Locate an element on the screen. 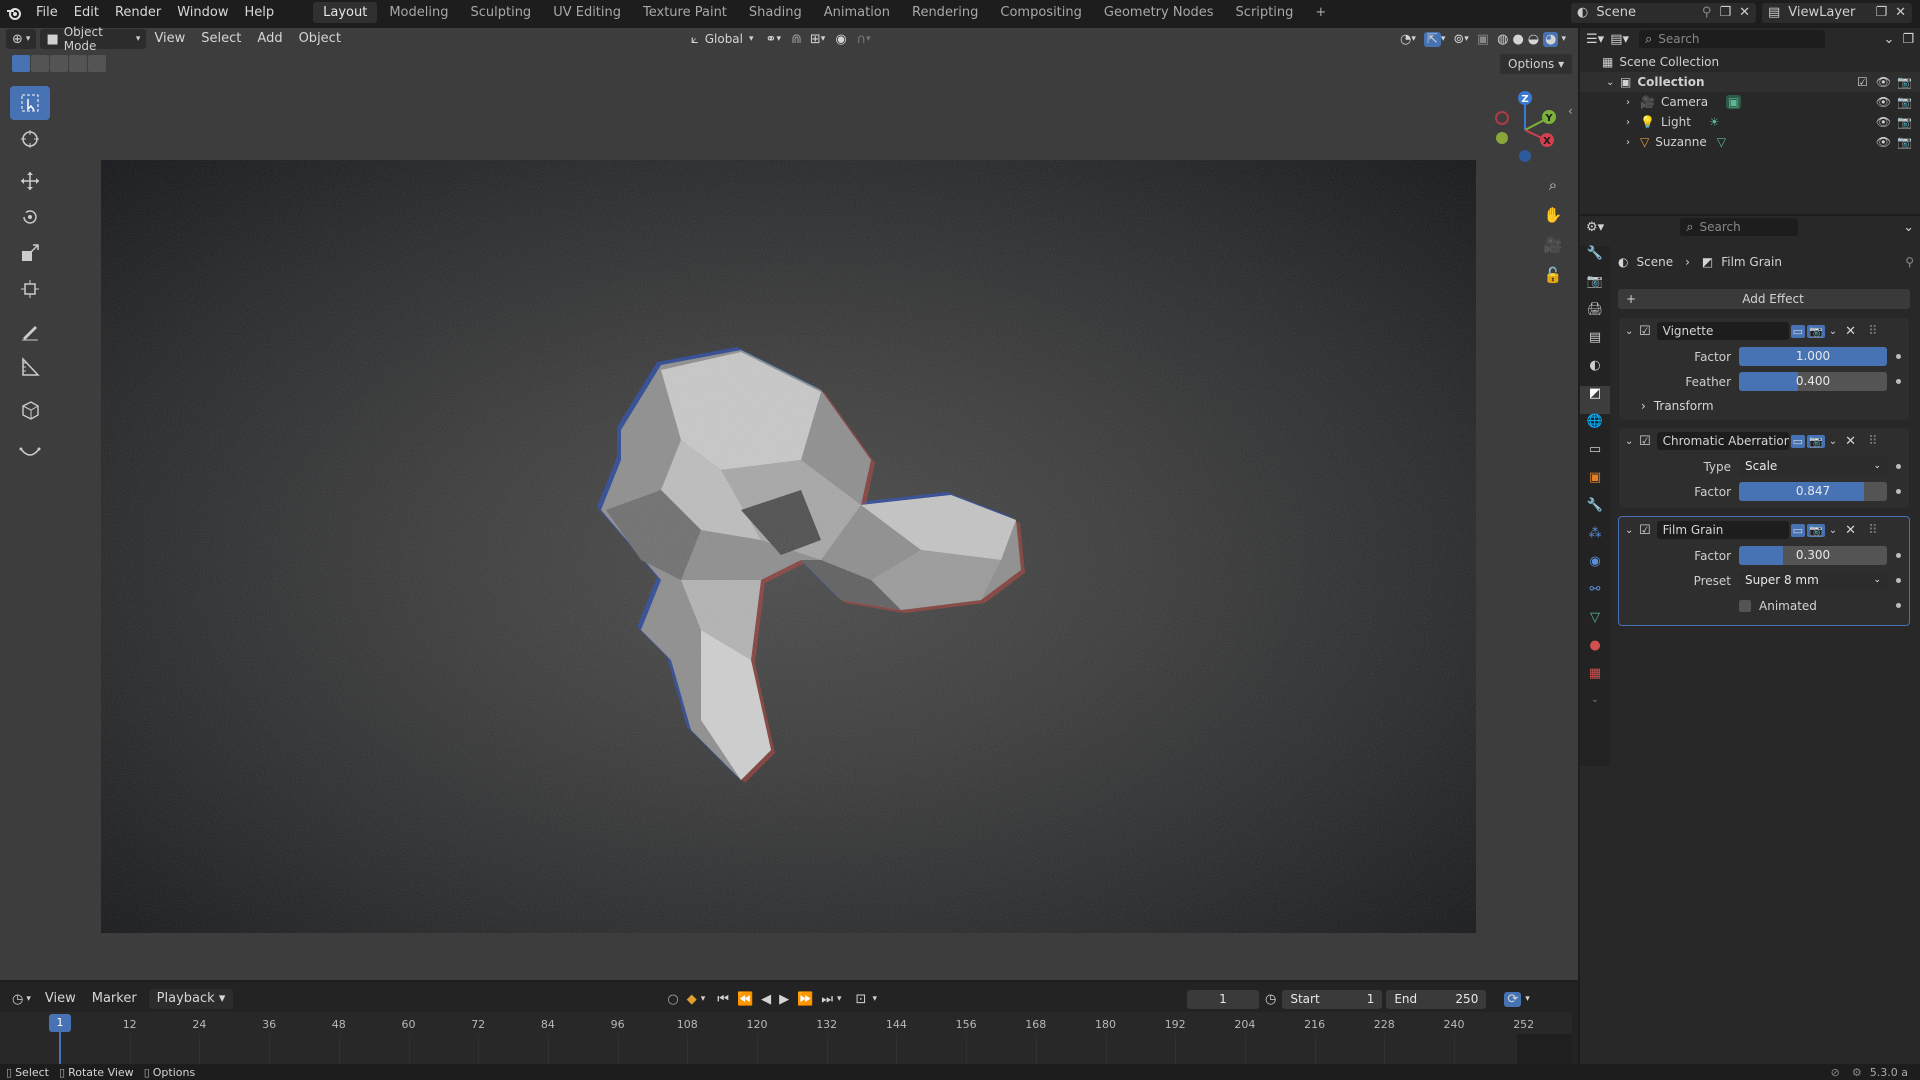  select-subtract-icon is located at coordinates (59, 63).